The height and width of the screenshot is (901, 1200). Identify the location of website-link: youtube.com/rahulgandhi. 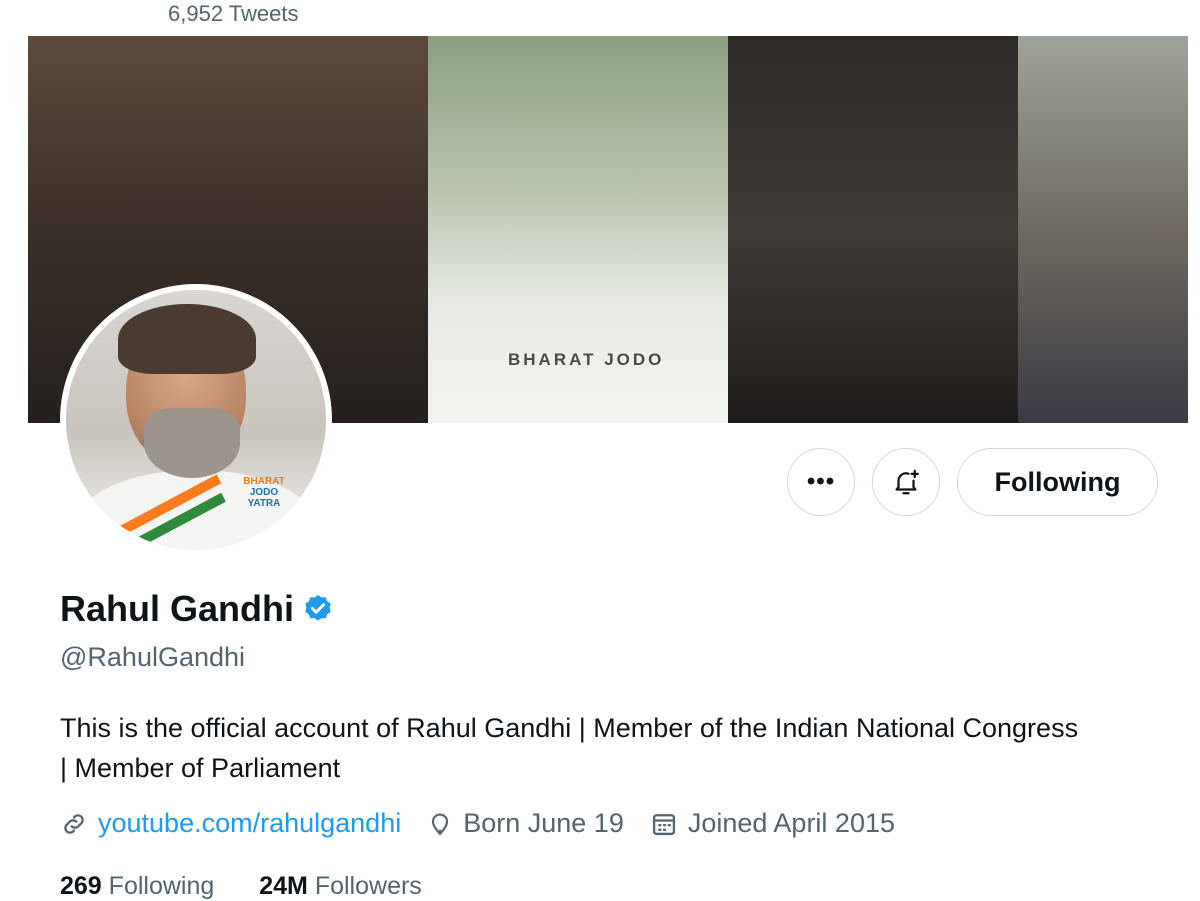
(249, 823).